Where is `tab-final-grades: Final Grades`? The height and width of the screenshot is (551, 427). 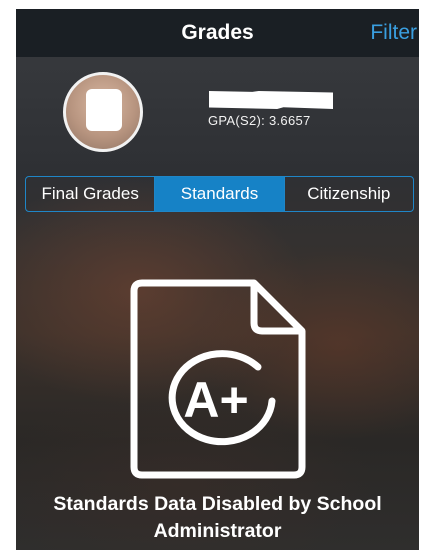 tab-final-grades: Final Grades is located at coordinates (90, 194).